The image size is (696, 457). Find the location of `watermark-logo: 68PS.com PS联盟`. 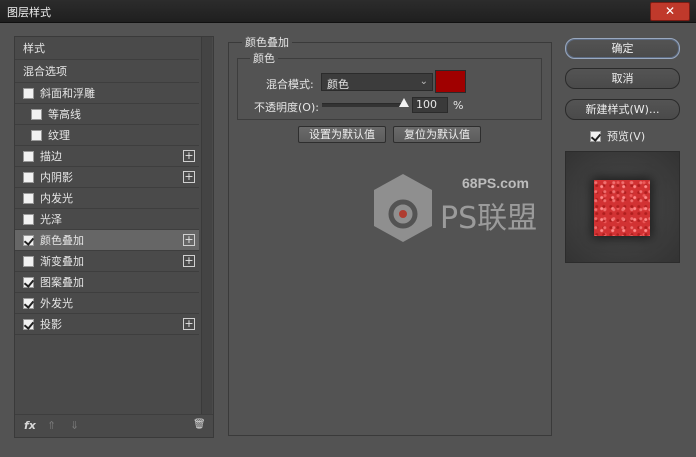

watermark-logo: 68PS.com PS联盟 is located at coordinates (455, 208).